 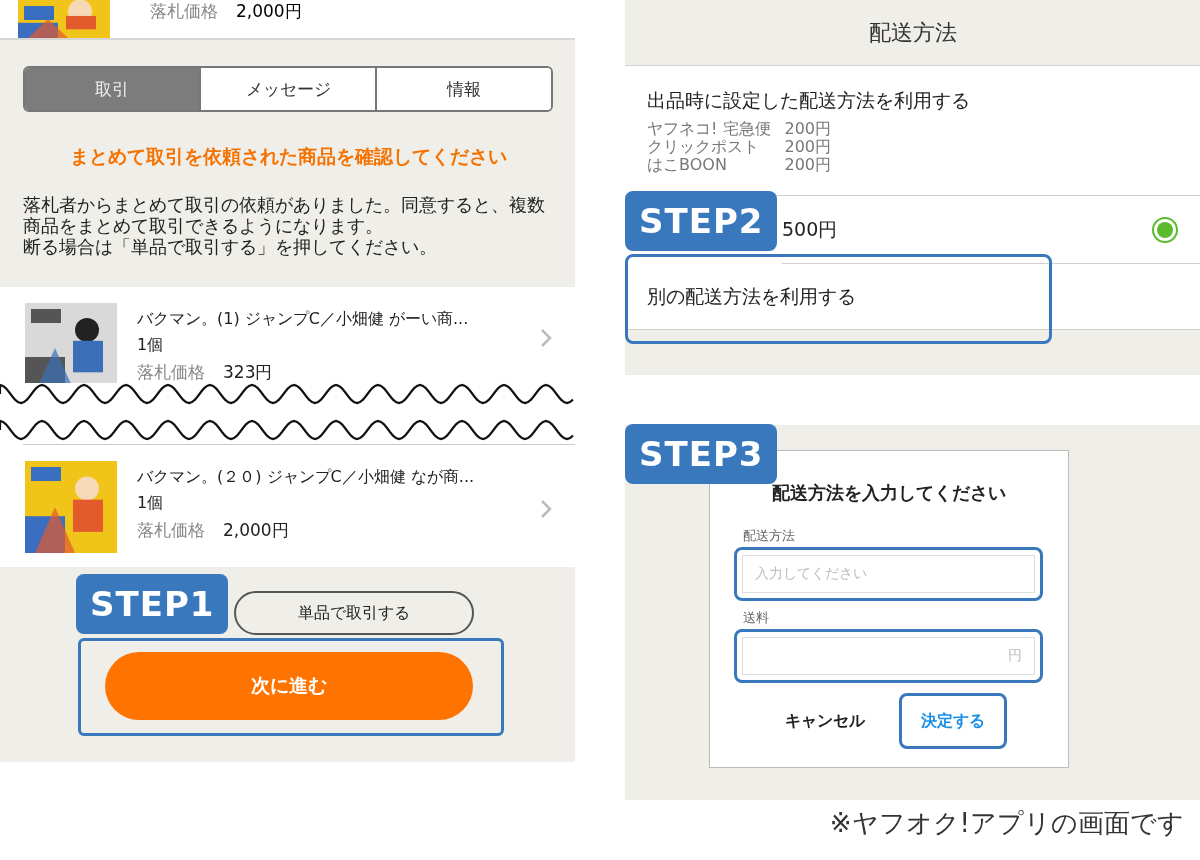 I want to click on caption-text: ※ヤフオク!アプリの画面です, so click(x=1006, y=823).